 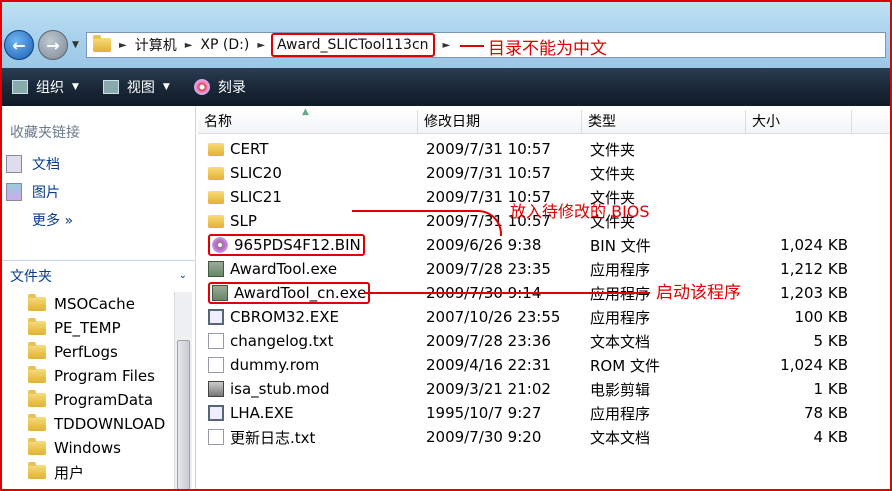 What do you see at coordinates (488, 149) in the screenshot?
I see `file-date: 2009/7/31 10:57` at bounding box center [488, 149].